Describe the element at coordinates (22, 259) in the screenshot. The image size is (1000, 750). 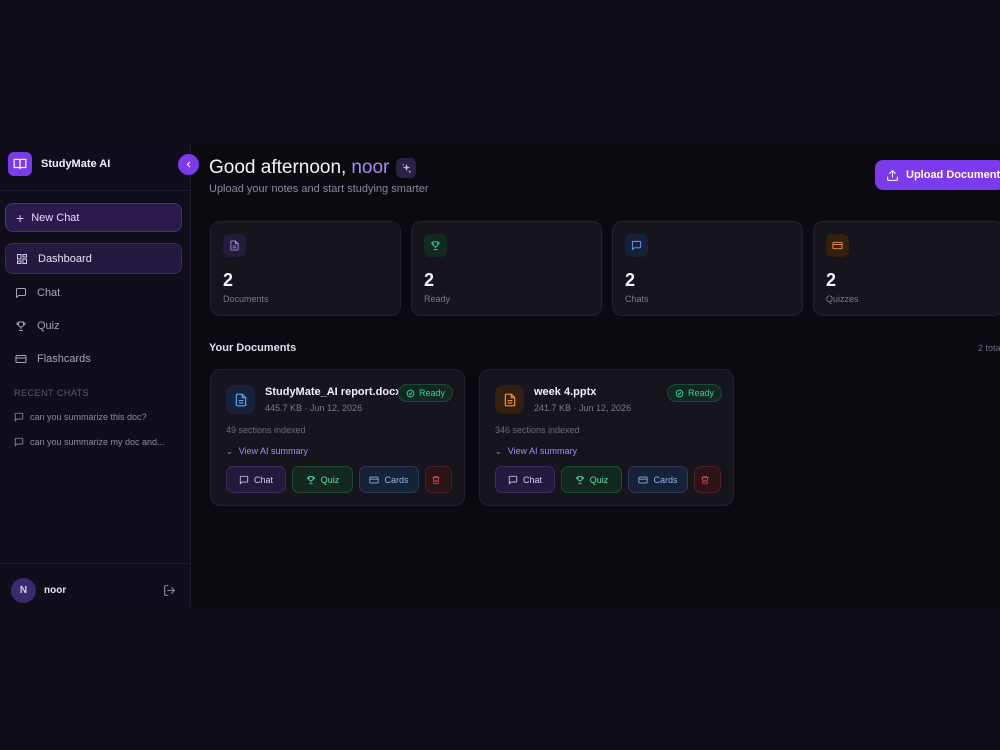
I see `grid-icon` at that location.